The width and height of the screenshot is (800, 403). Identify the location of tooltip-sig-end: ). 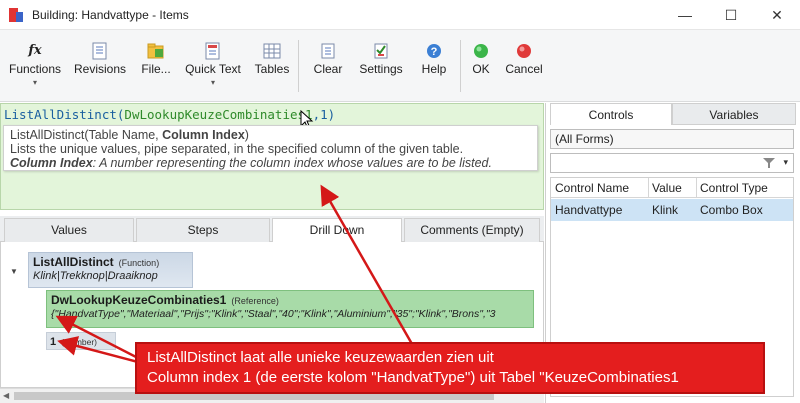
(246, 135).